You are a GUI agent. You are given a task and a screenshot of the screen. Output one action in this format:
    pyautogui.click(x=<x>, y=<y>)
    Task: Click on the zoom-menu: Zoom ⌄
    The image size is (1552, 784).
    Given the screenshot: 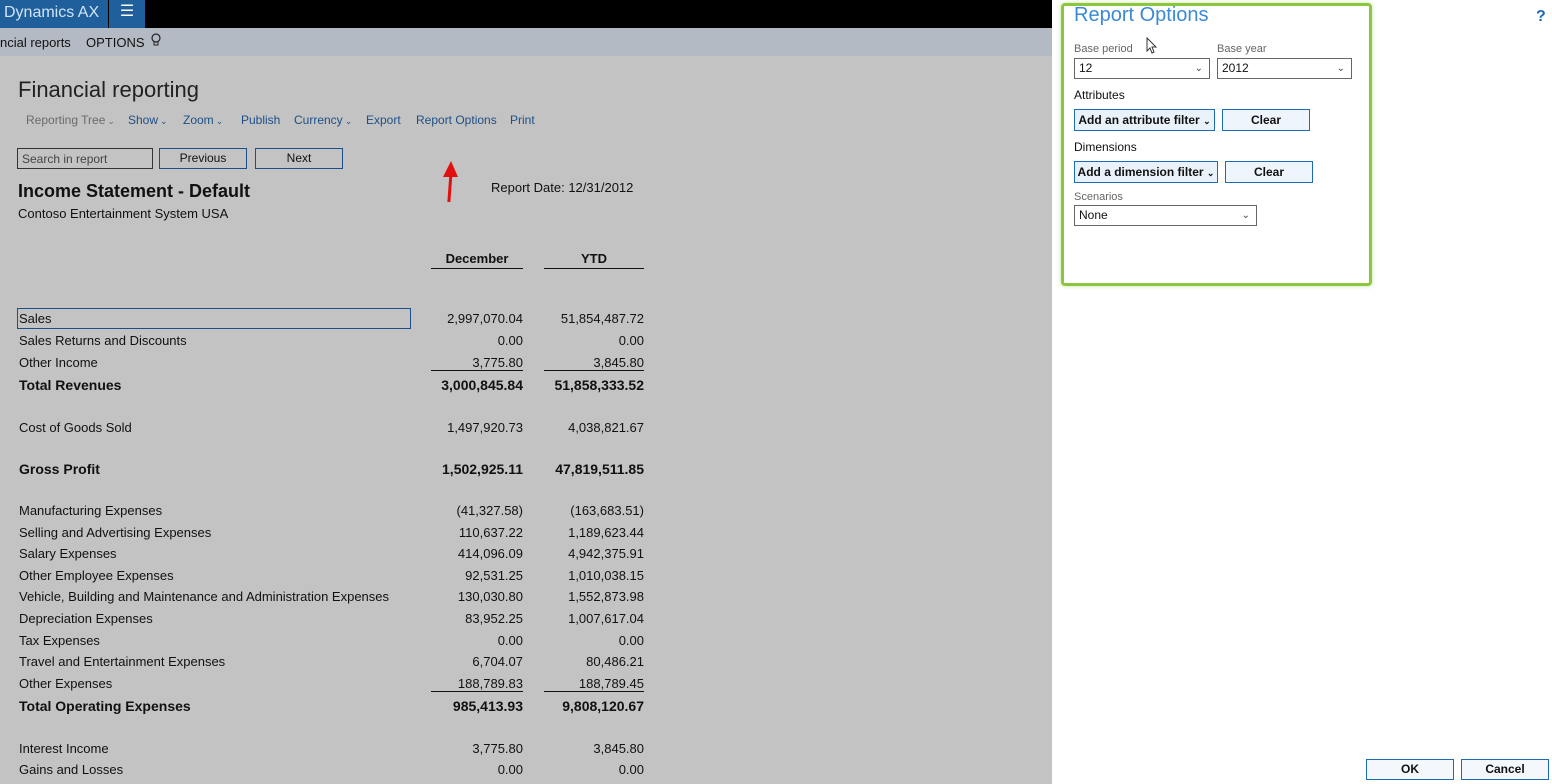 What is the action you would take?
    pyautogui.click(x=203, y=120)
    